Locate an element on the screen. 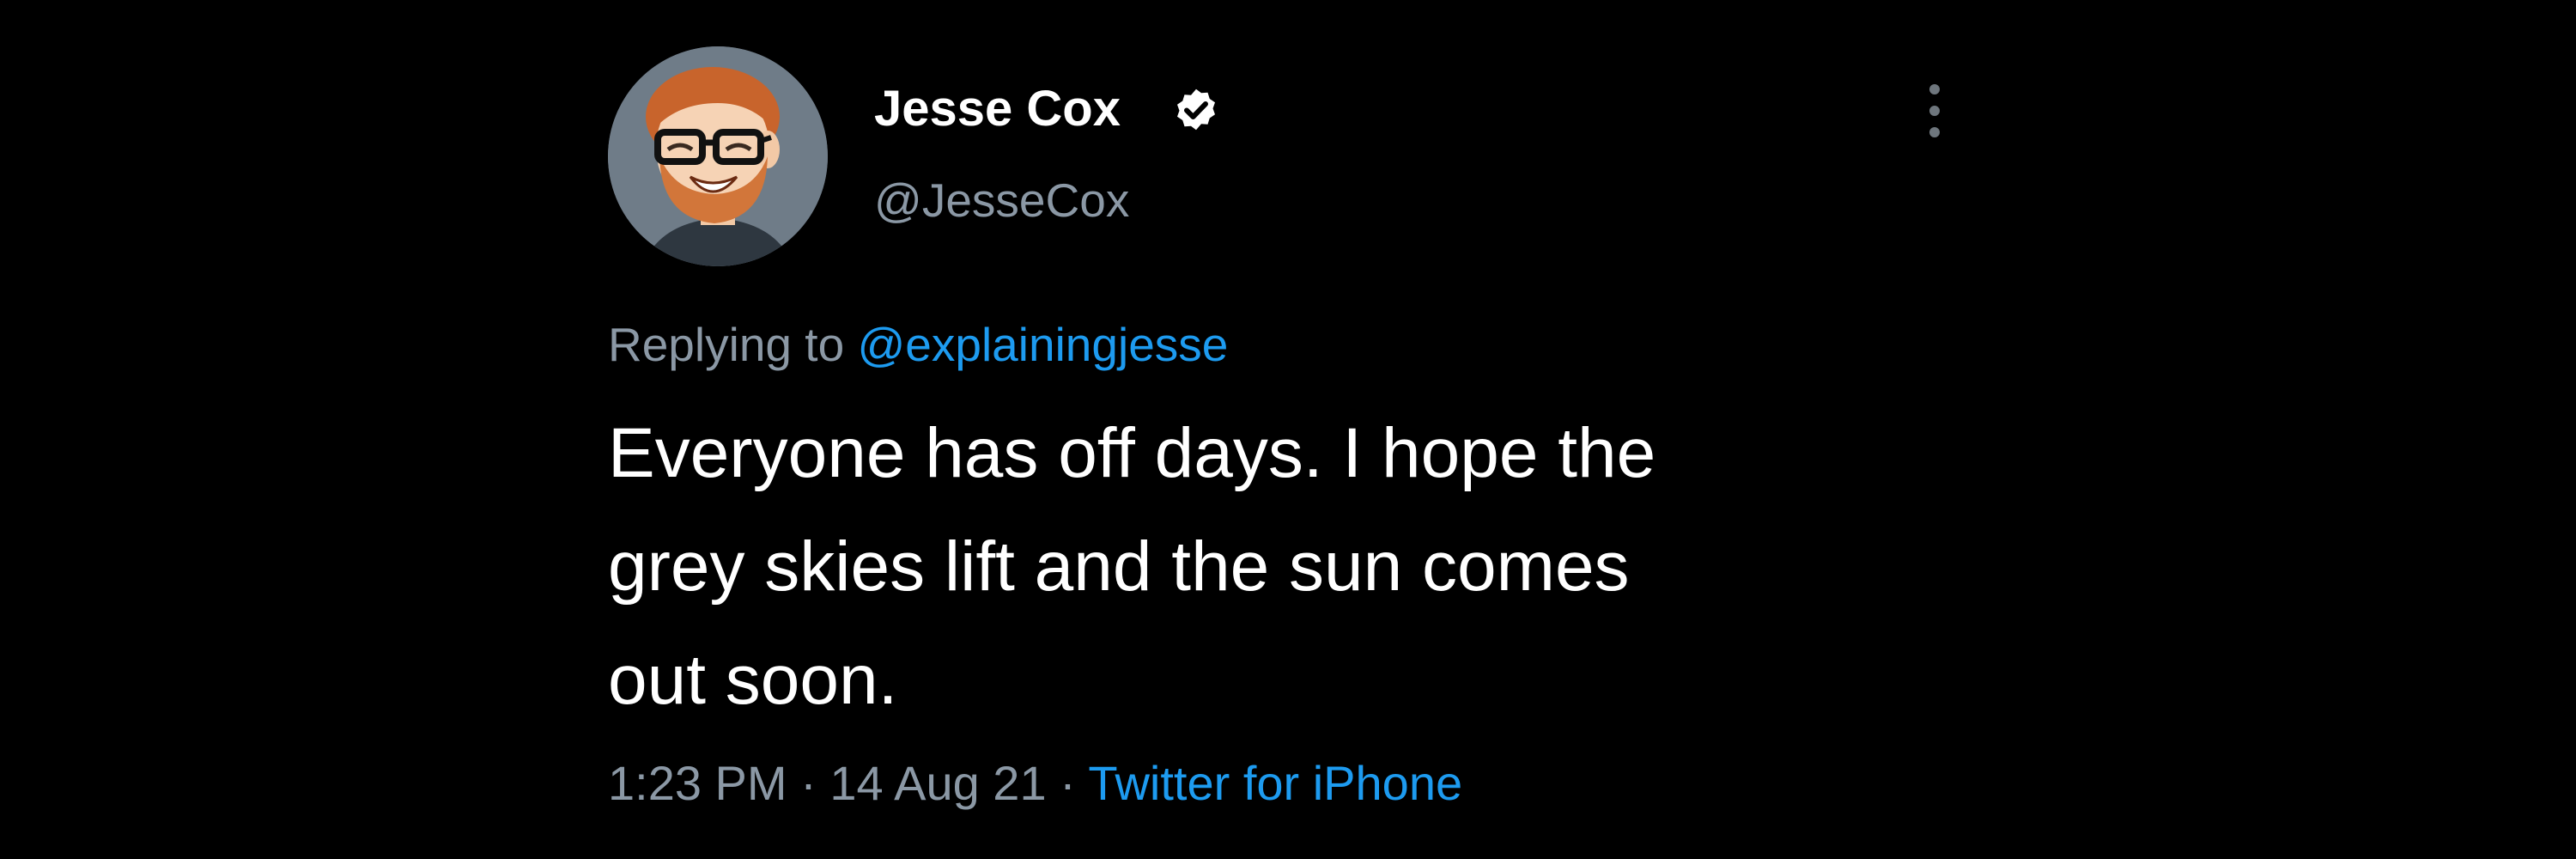 The height and width of the screenshot is (859, 2576). tweet-date: 14 Aug 21 is located at coordinates (937, 783).